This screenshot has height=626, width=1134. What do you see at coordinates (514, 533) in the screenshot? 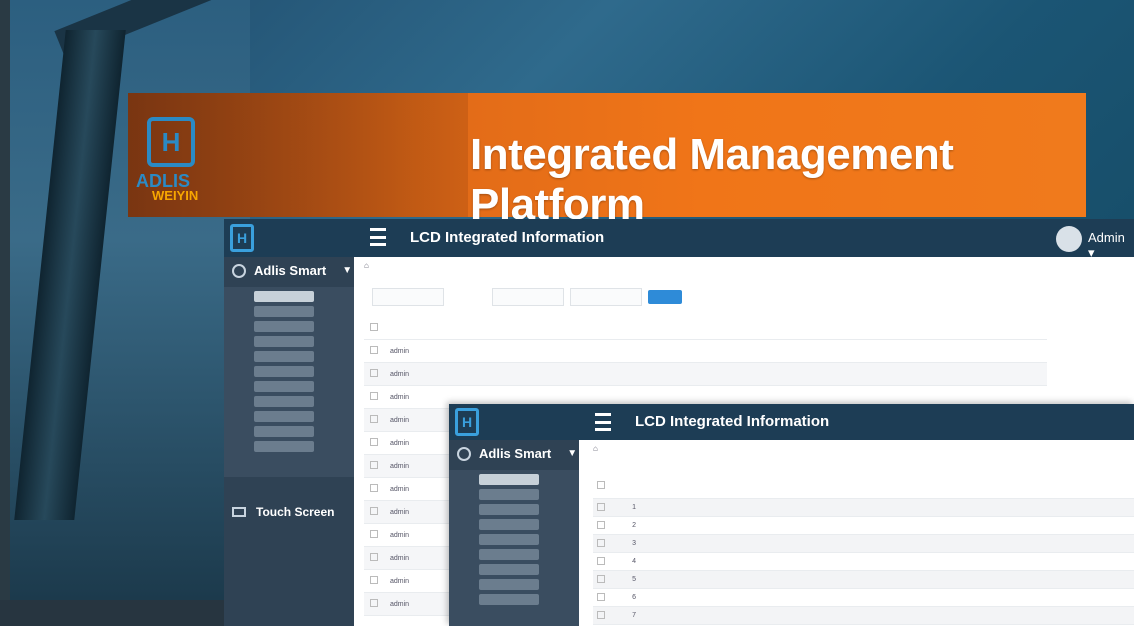
I see `sidebar: Adlis Smart ▼` at bounding box center [514, 533].